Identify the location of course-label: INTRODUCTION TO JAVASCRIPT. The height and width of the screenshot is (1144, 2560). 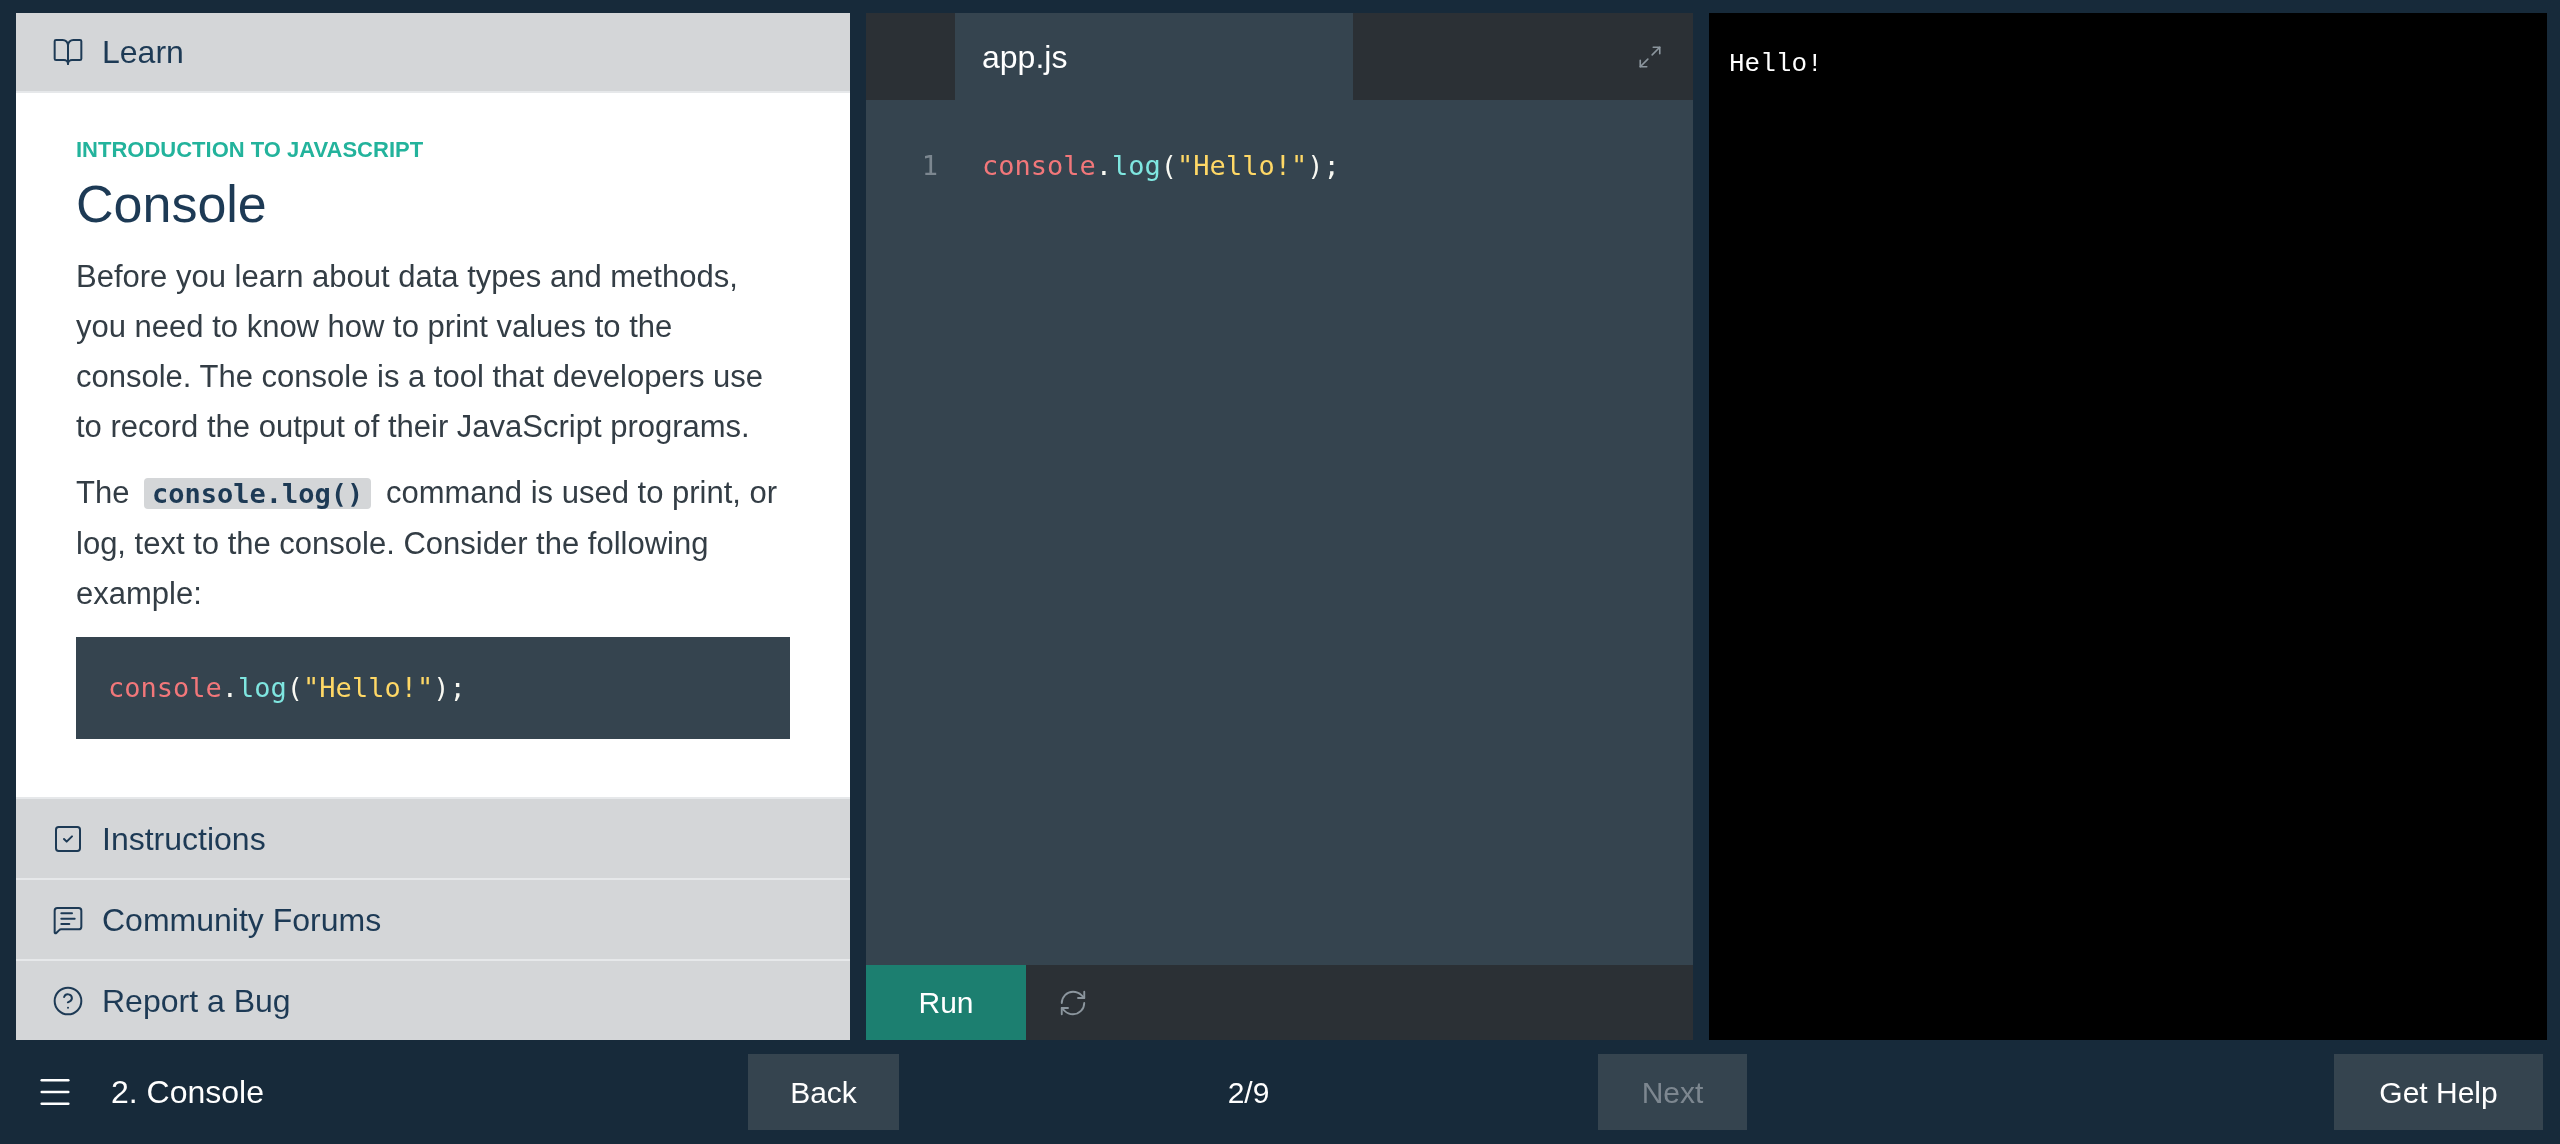
(250, 150).